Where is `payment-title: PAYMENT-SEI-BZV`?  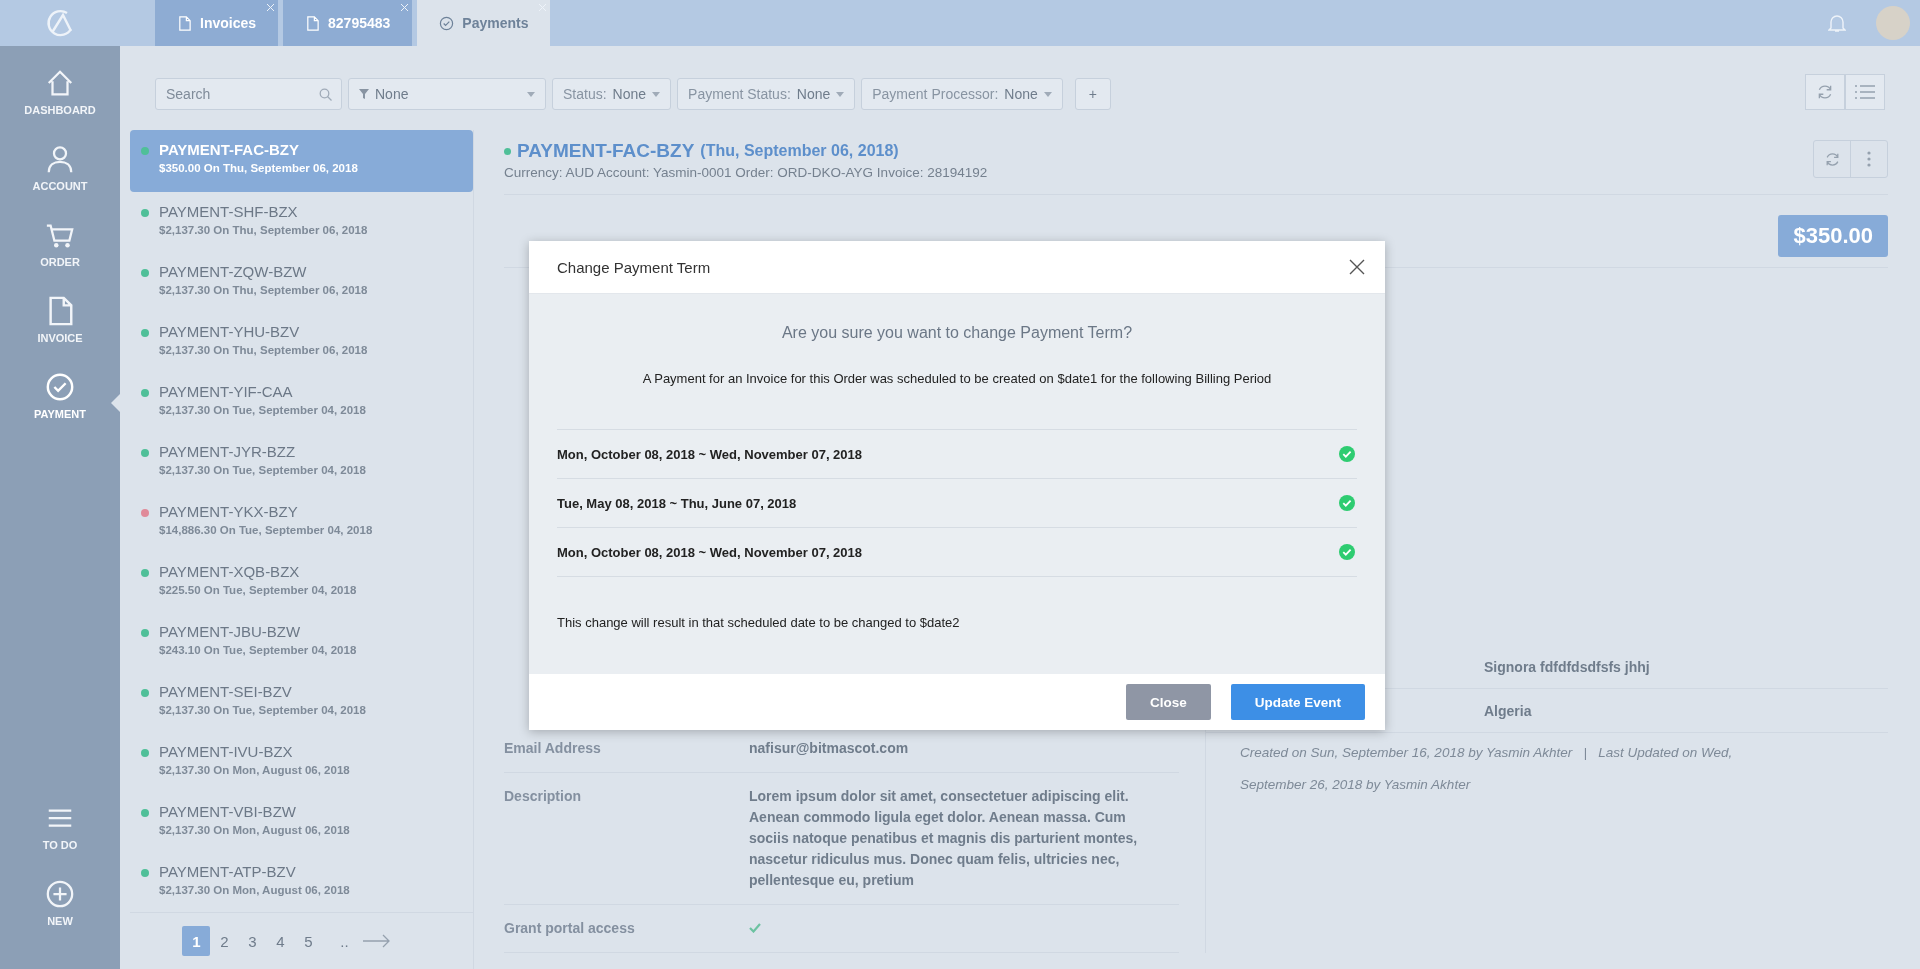
payment-title: PAYMENT-SEI-BZV is located at coordinates (226, 692).